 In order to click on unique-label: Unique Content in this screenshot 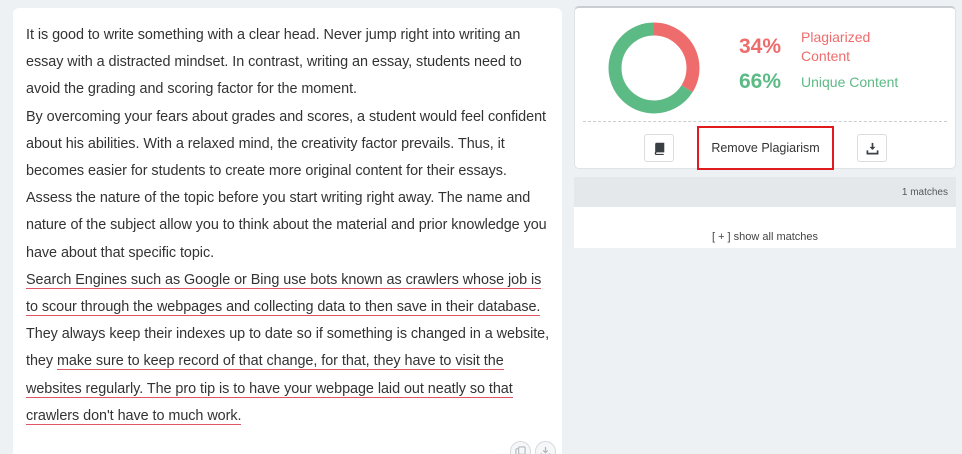, I will do `click(850, 81)`.